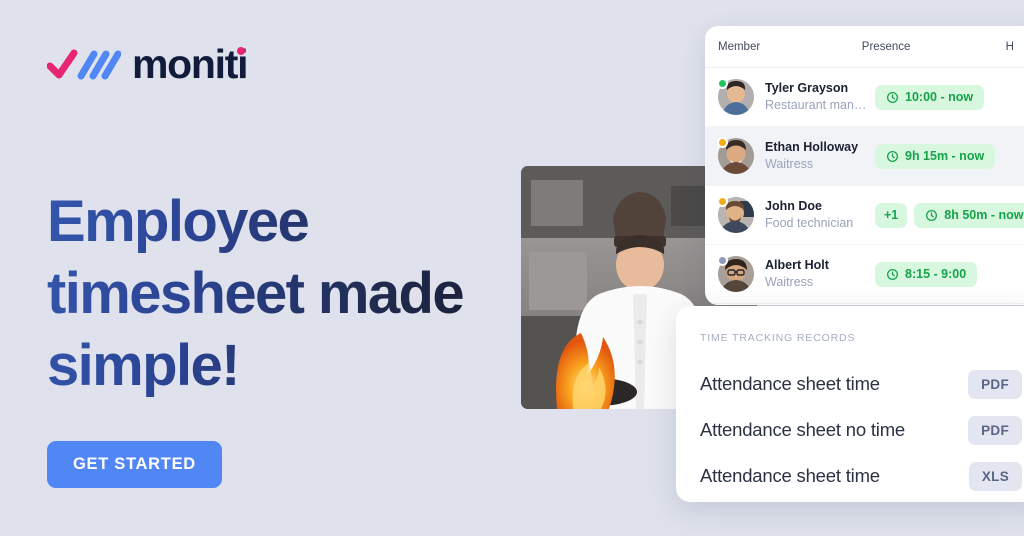 Image resolution: width=1024 pixels, height=536 pixels. I want to click on member-name: Albert Holt, so click(797, 265).